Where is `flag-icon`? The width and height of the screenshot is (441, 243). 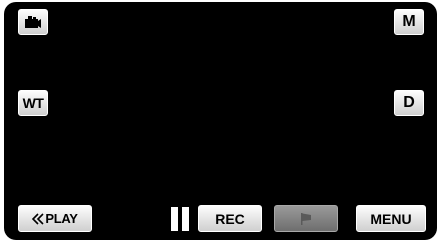 flag-icon is located at coordinates (306, 218).